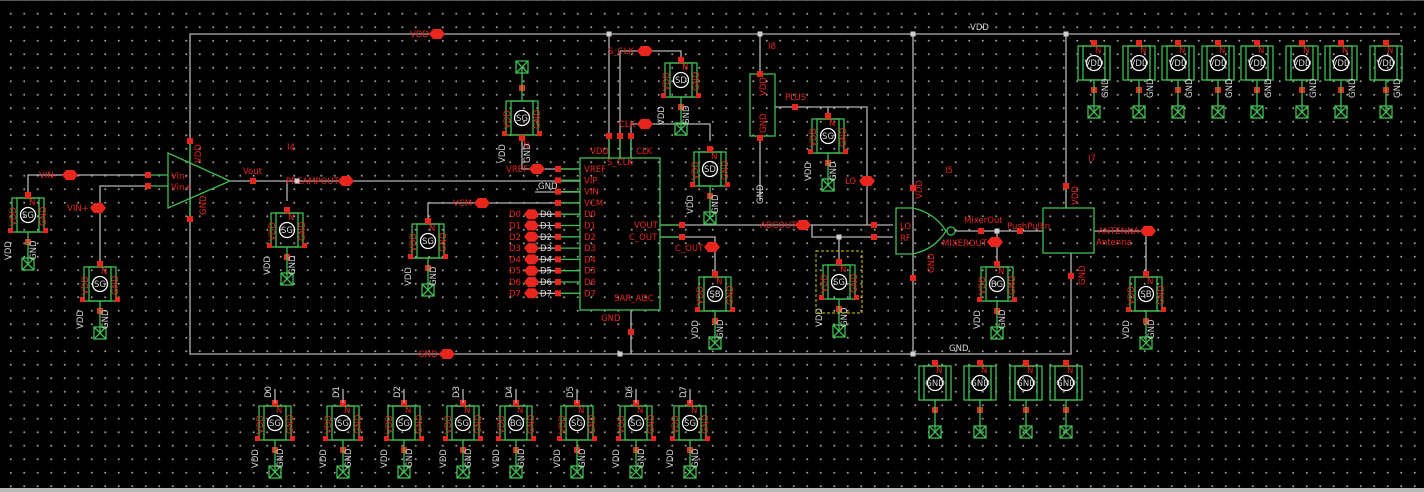 Image resolution: width=1424 pixels, height=492 pixels. What do you see at coordinates (457, 392) in the screenshot?
I see `bit-label: D3` at bounding box center [457, 392].